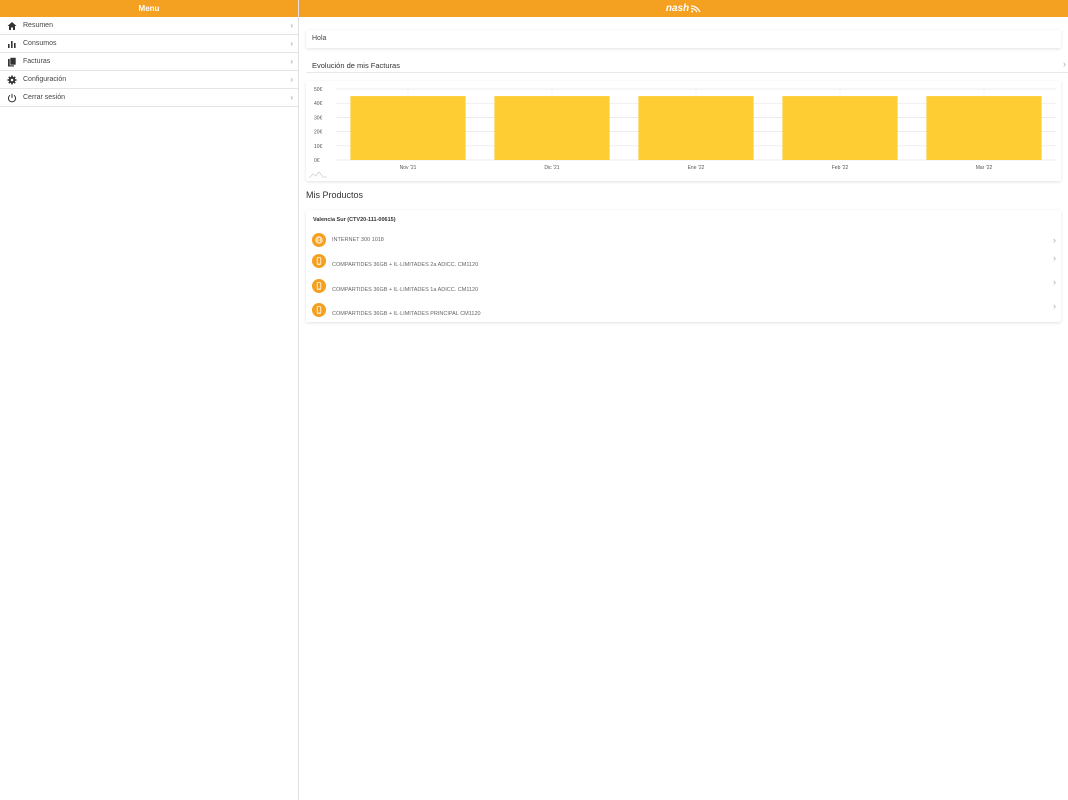 Image resolution: width=1068 pixels, height=800 pixels. What do you see at coordinates (318, 147) in the screenshot?
I see `y-tick-label: 10€` at bounding box center [318, 147].